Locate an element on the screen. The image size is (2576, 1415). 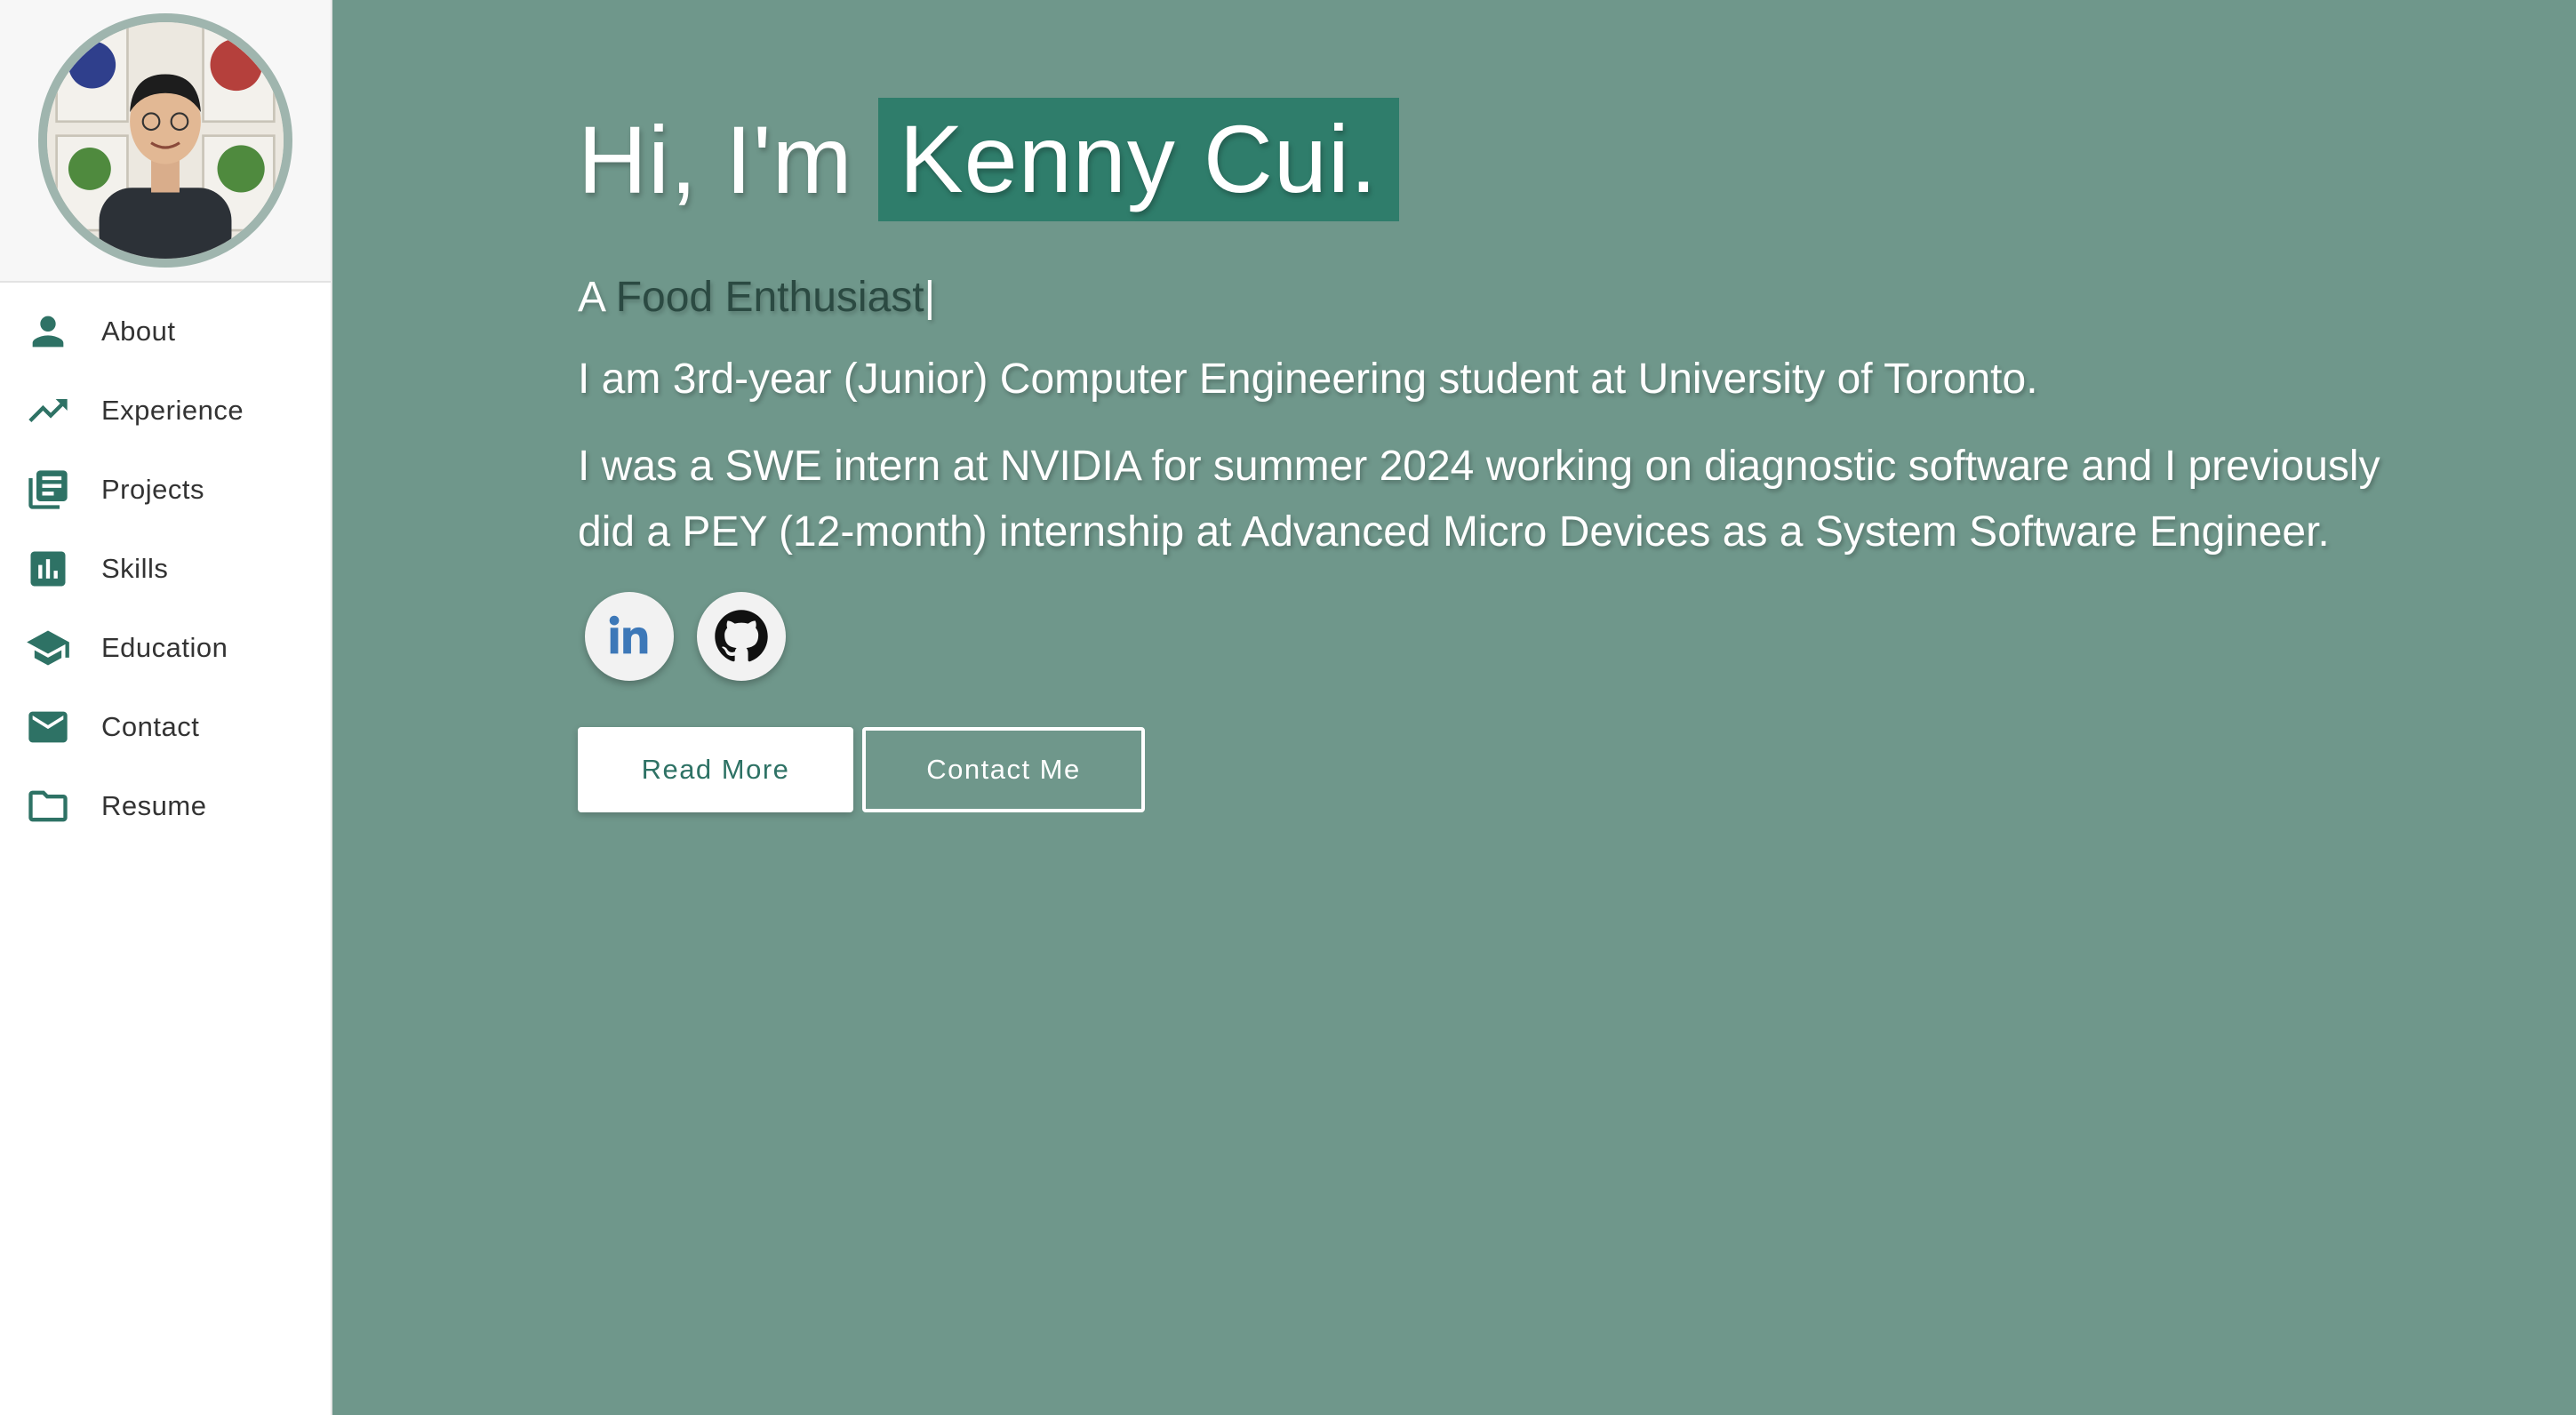
read-more-button: Read More is located at coordinates (715, 769).